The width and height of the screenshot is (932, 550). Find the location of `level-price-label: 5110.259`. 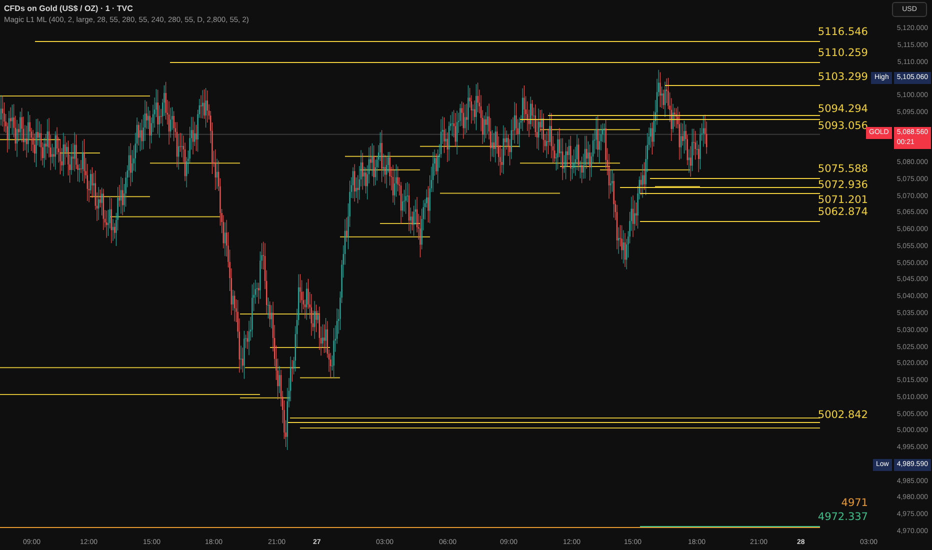

level-price-label: 5110.259 is located at coordinates (843, 53).